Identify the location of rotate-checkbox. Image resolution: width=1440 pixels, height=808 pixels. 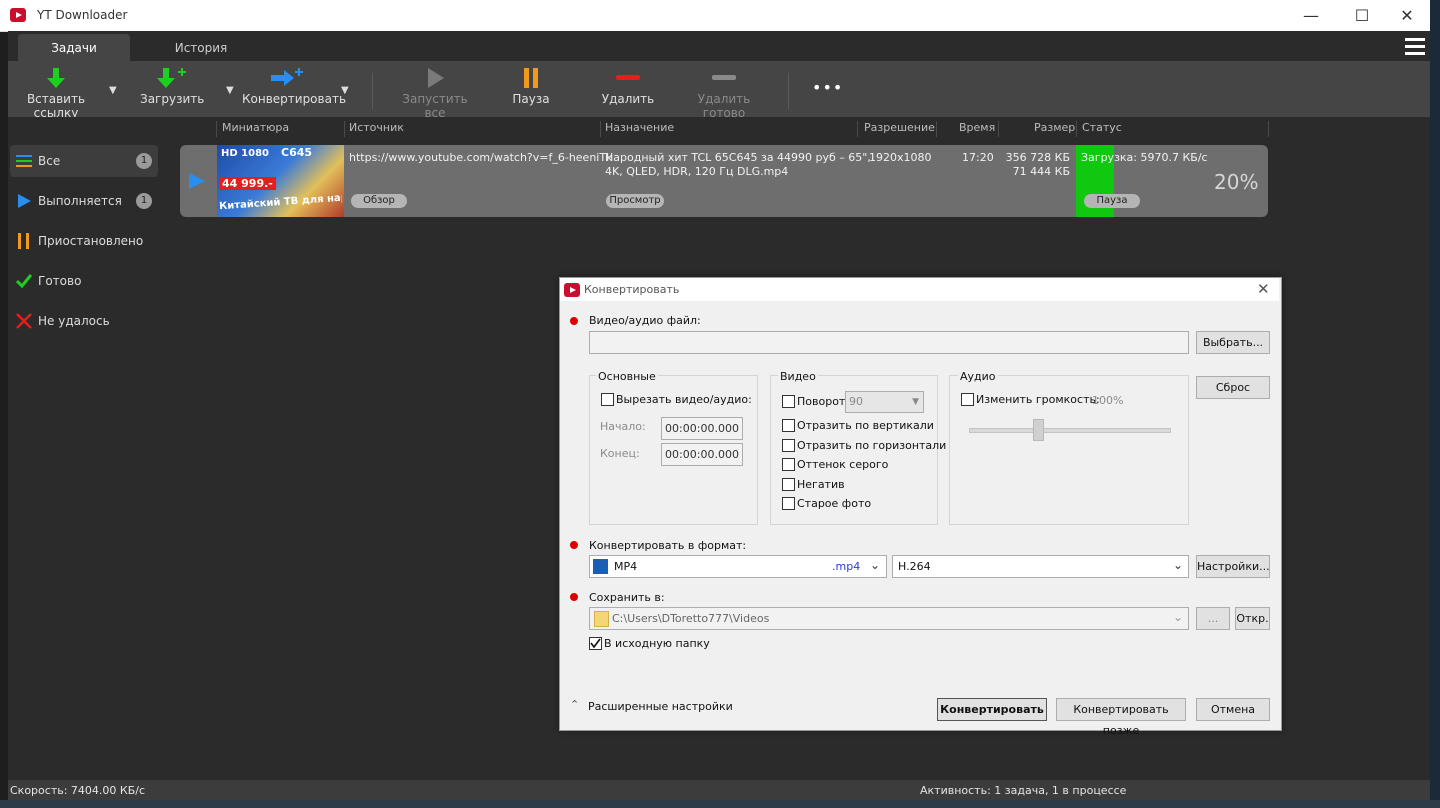
(788, 401).